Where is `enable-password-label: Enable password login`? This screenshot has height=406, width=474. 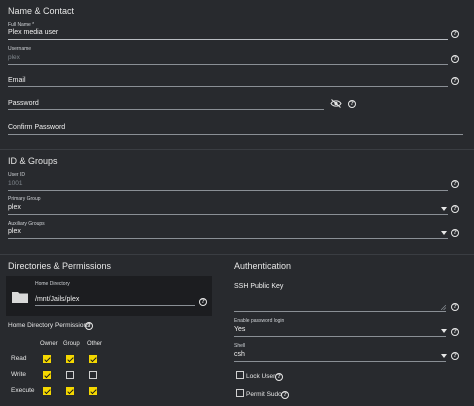
enable-password-label: Enable password login is located at coordinates (259, 321).